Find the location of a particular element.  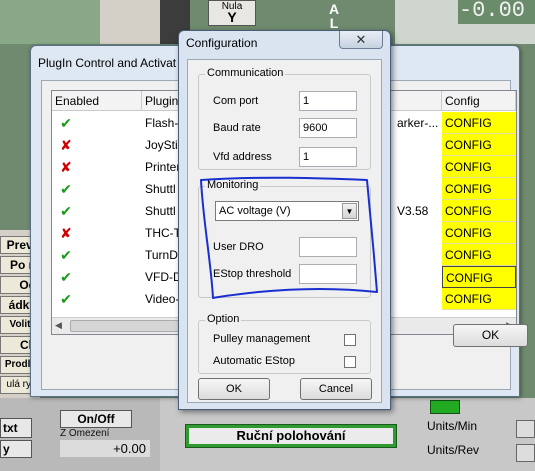

annotation-overlay is located at coordinates (289, 237).